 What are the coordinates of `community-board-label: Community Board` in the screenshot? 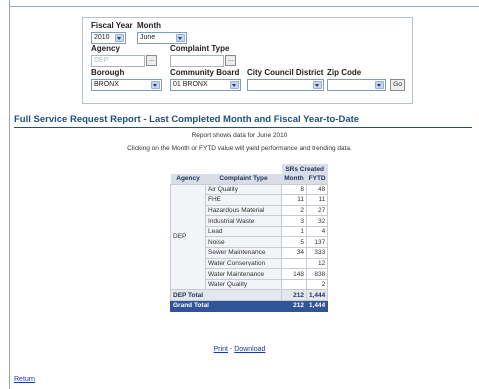 It's located at (205, 72).